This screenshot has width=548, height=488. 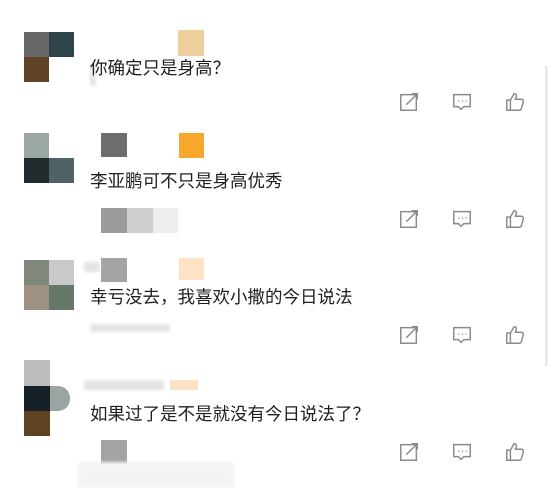 What do you see at coordinates (221, 298) in the screenshot?
I see `comment-text: 幸亏没去，我喜欢小撒的今日说法` at bounding box center [221, 298].